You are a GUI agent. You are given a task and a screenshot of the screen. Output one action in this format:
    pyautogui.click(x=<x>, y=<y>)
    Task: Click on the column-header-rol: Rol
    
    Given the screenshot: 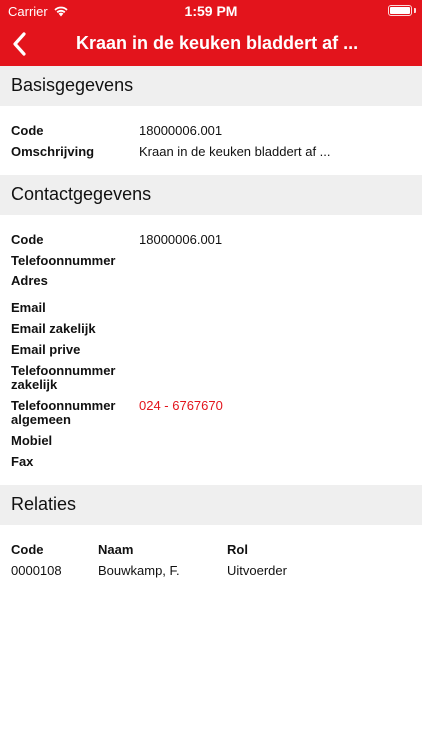 What is the action you would take?
    pyautogui.click(x=237, y=549)
    